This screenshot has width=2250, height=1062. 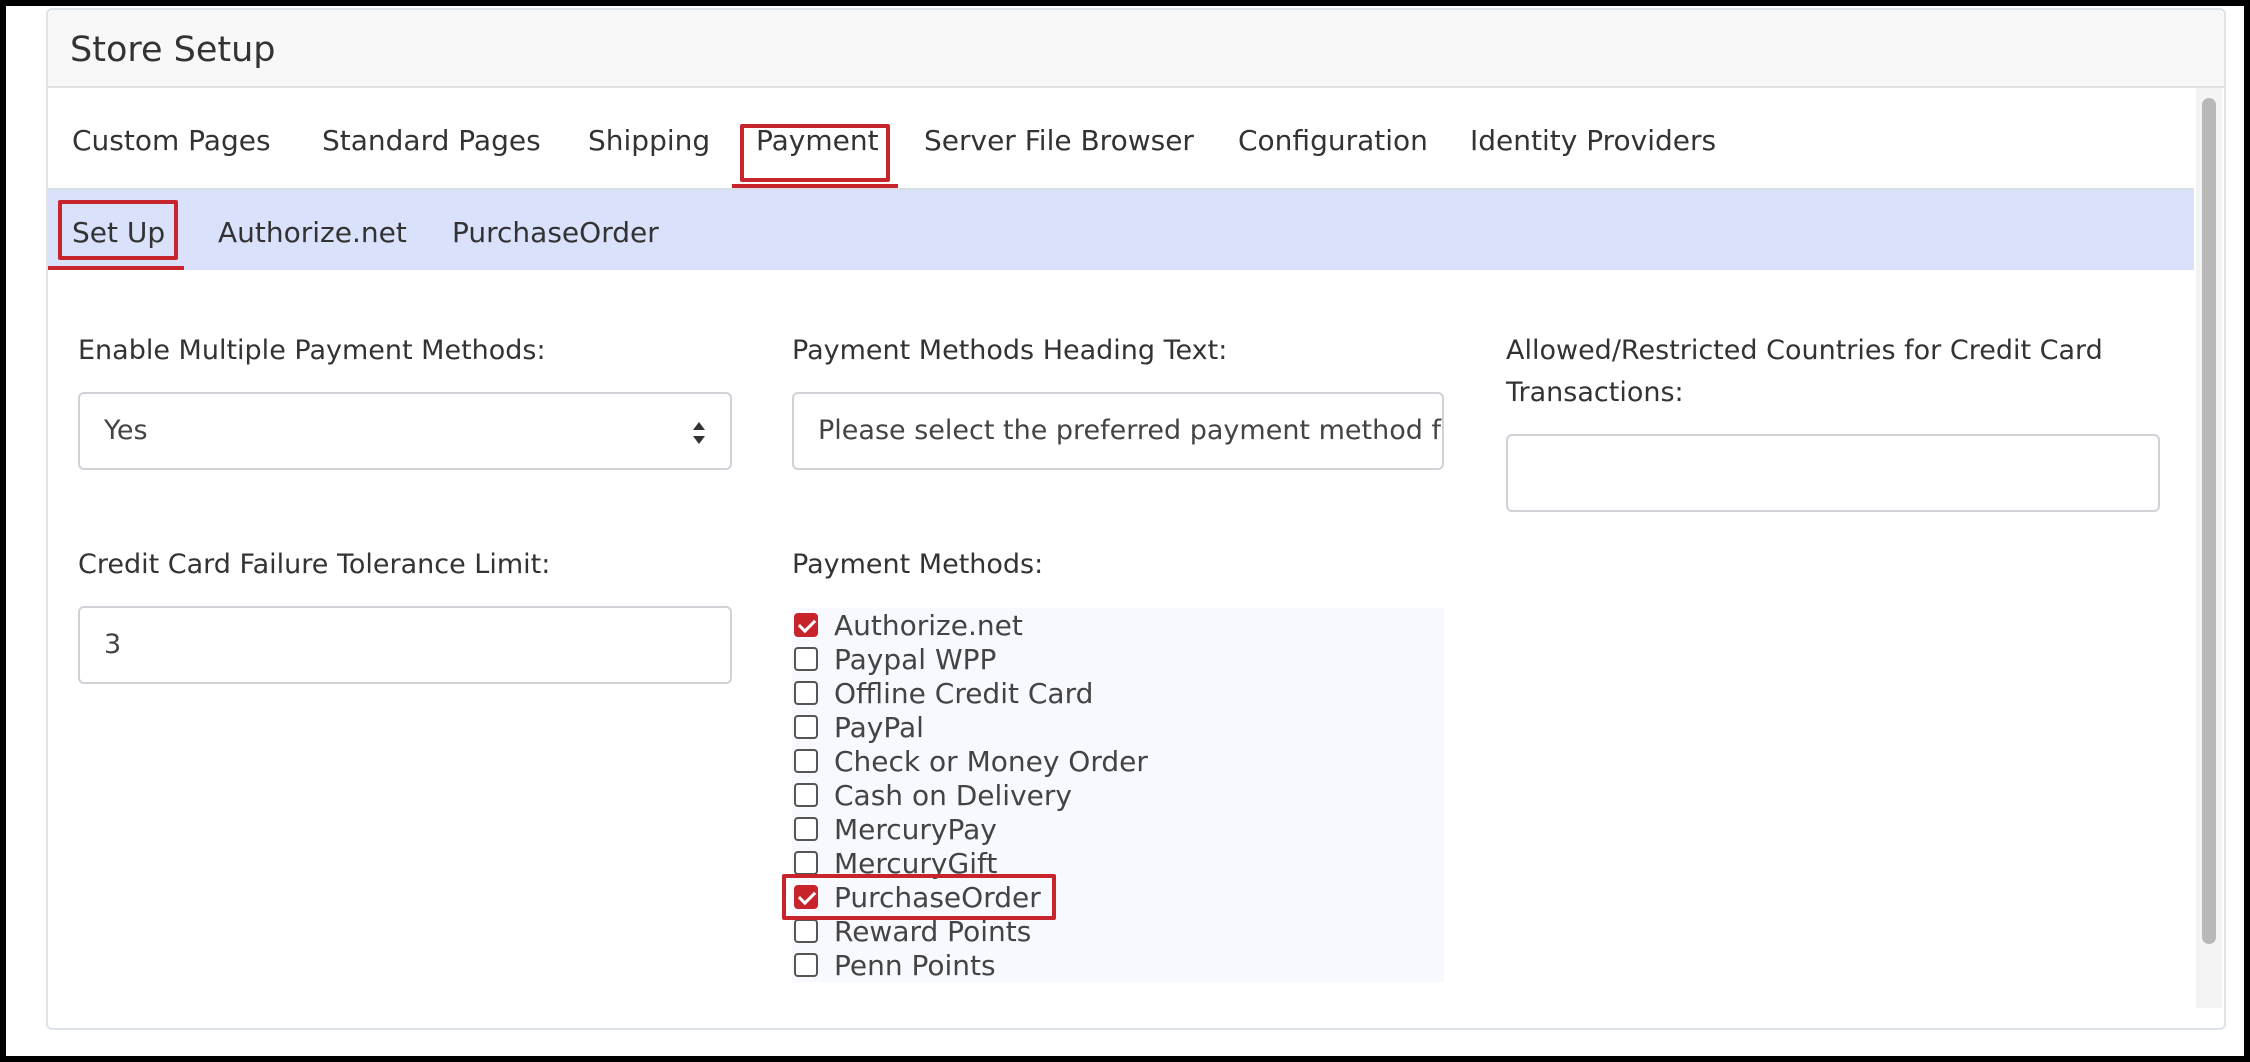 What do you see at coordinates (928, 625) in the screenshot?
I see `payment-method-label: Authorize.net` at bounding box center [928, 625].